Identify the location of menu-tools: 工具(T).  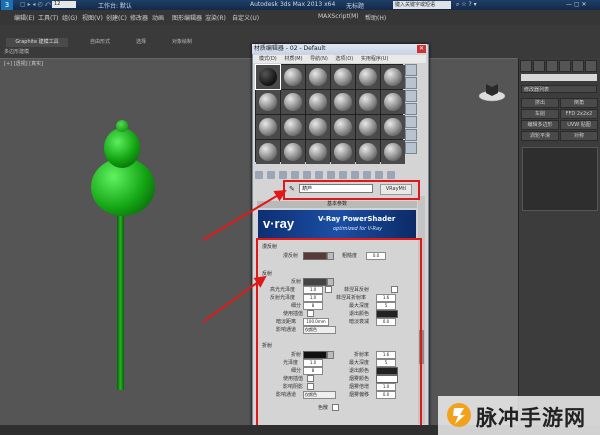
(48, 17).